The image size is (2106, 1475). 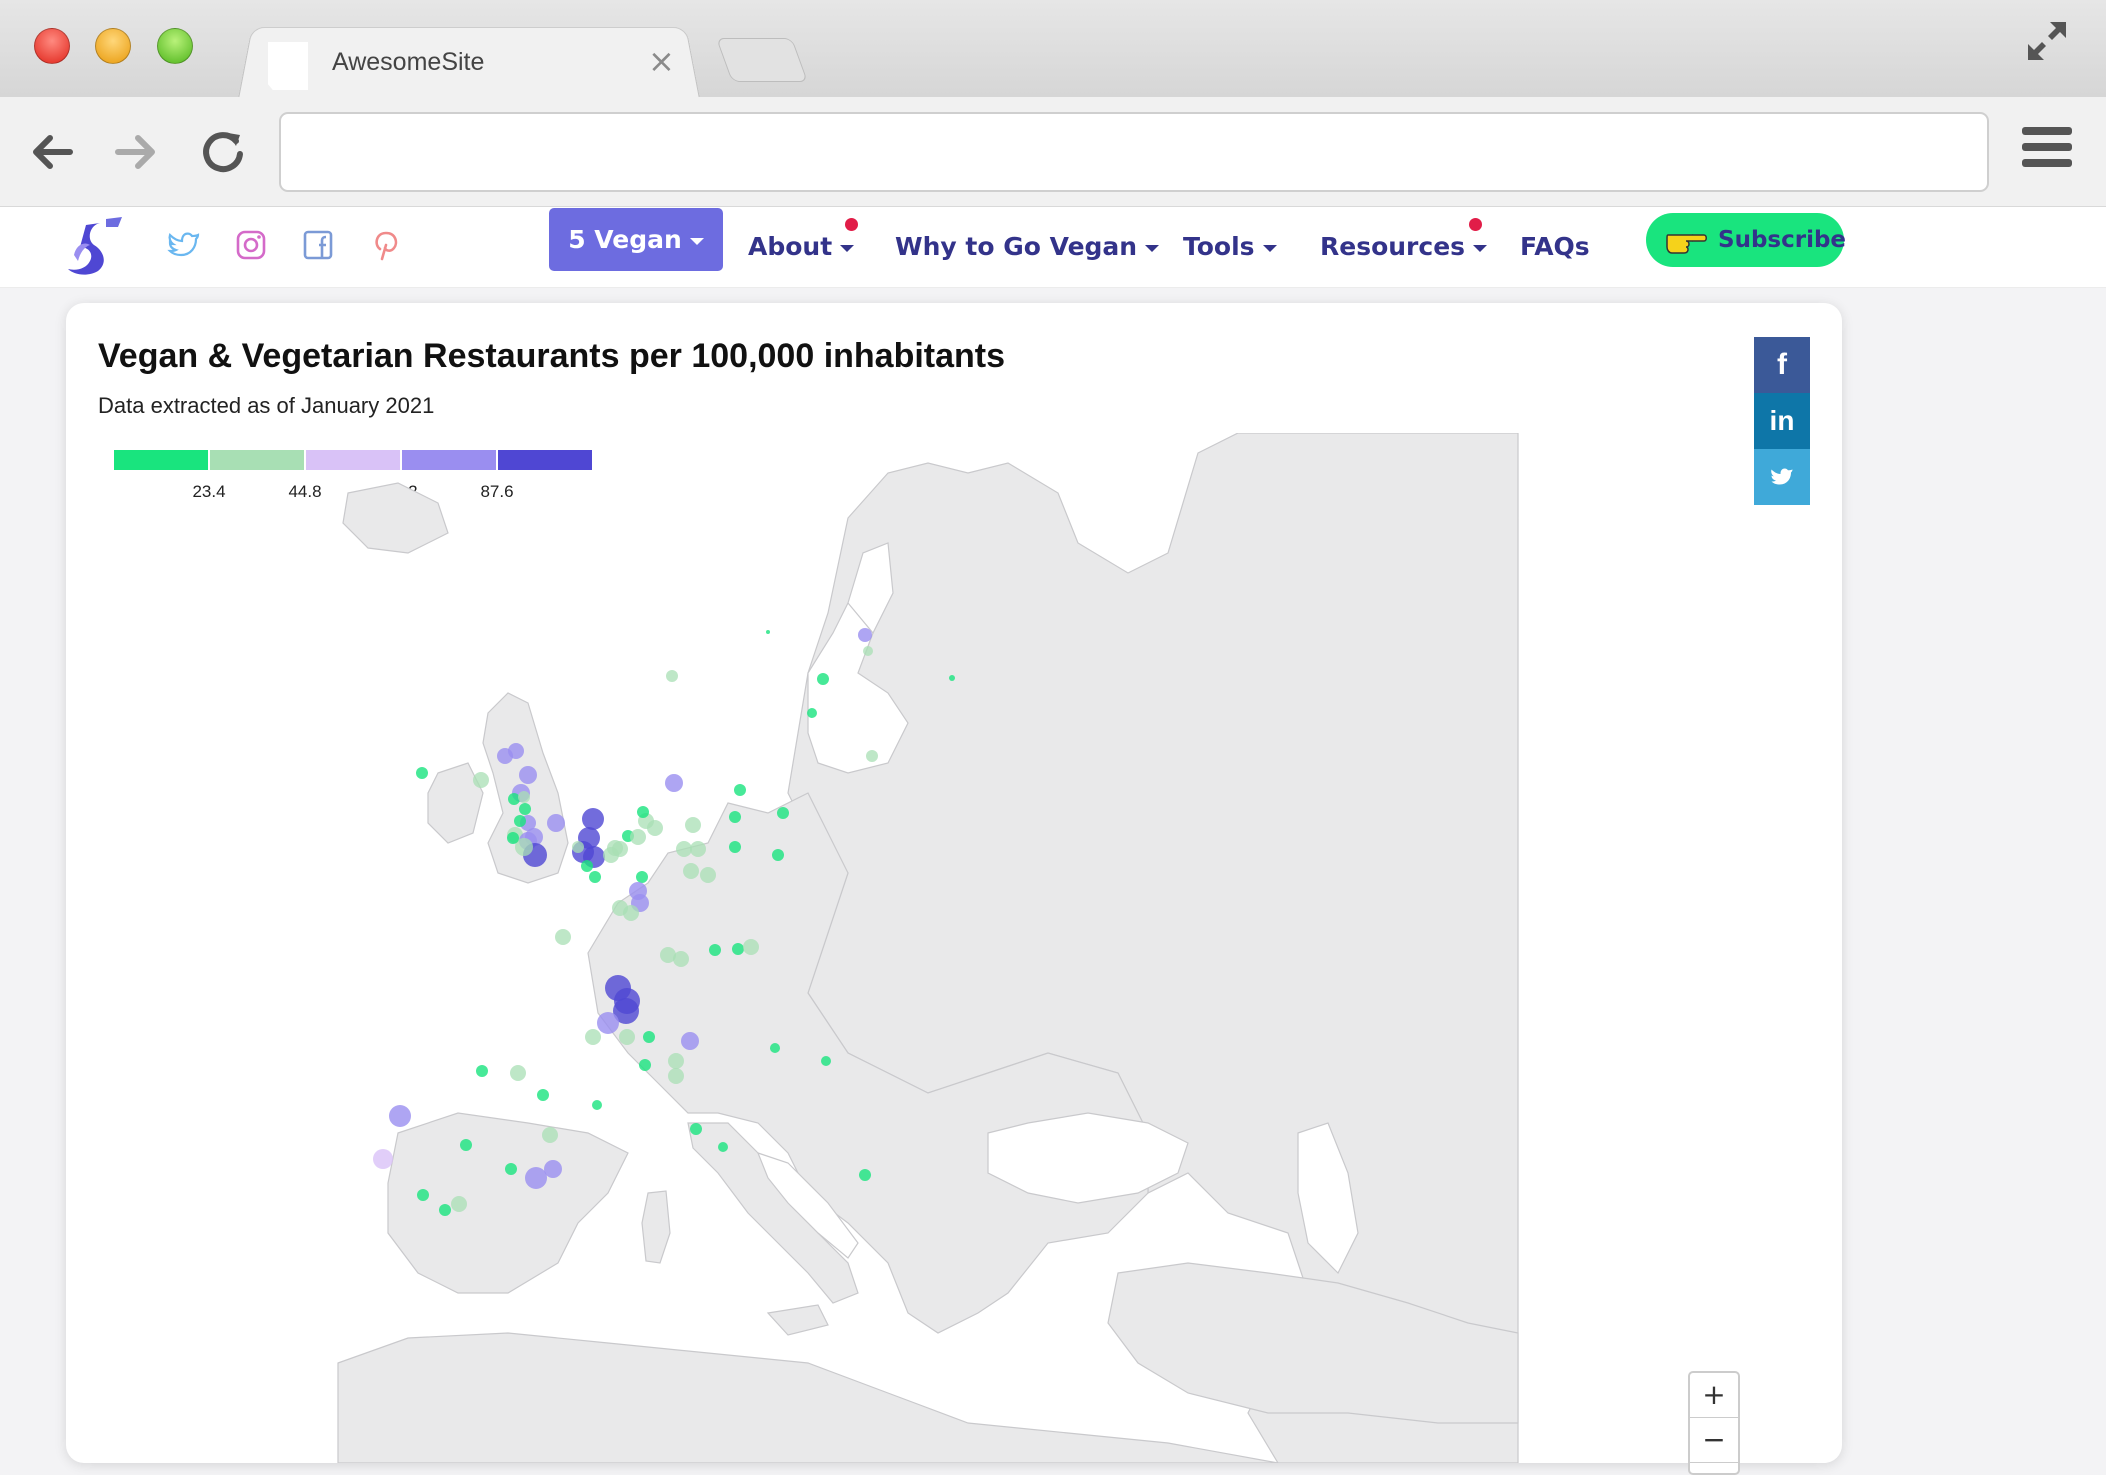 What do you see at coordinates (175, 46) in the screenshot?
I see `maximize-window-button` at bounding box center [175, 46].